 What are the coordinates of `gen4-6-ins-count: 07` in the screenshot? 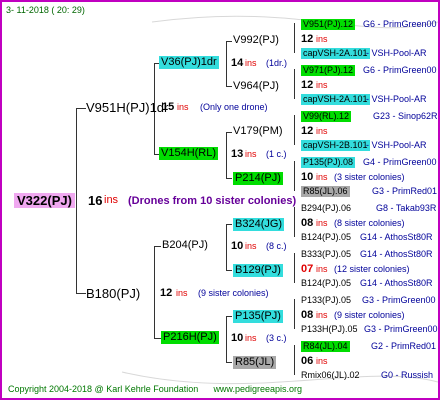 It's located at (307, 269).